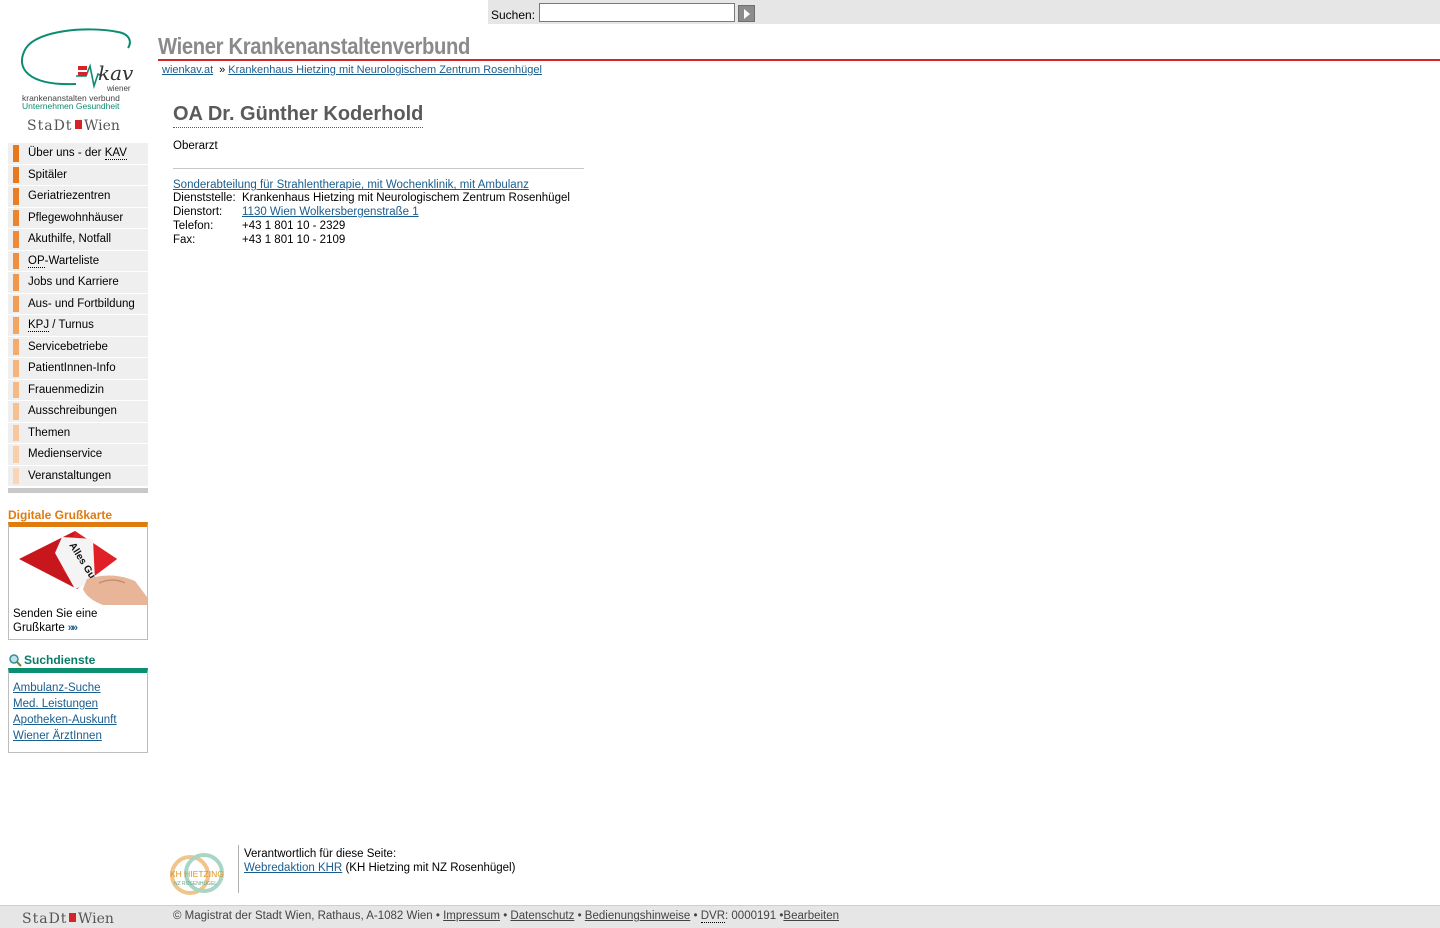  Describe the element at coordinates (799, 60) in the screenshot. I see `title-divider` at that location.